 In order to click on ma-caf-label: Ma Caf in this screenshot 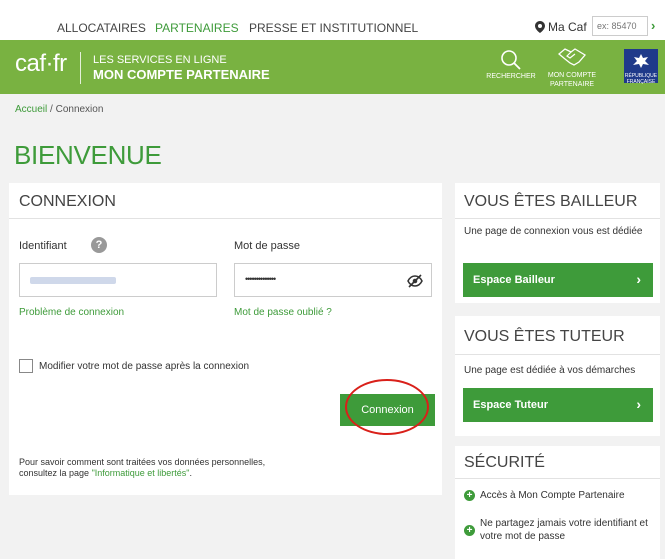, I will do `click(567, 27)`.